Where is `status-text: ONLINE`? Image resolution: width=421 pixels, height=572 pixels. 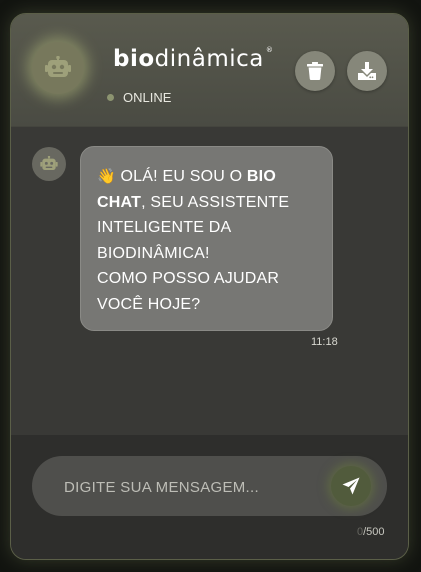
status-text: ONLINE is located at coordinates (147, 97).